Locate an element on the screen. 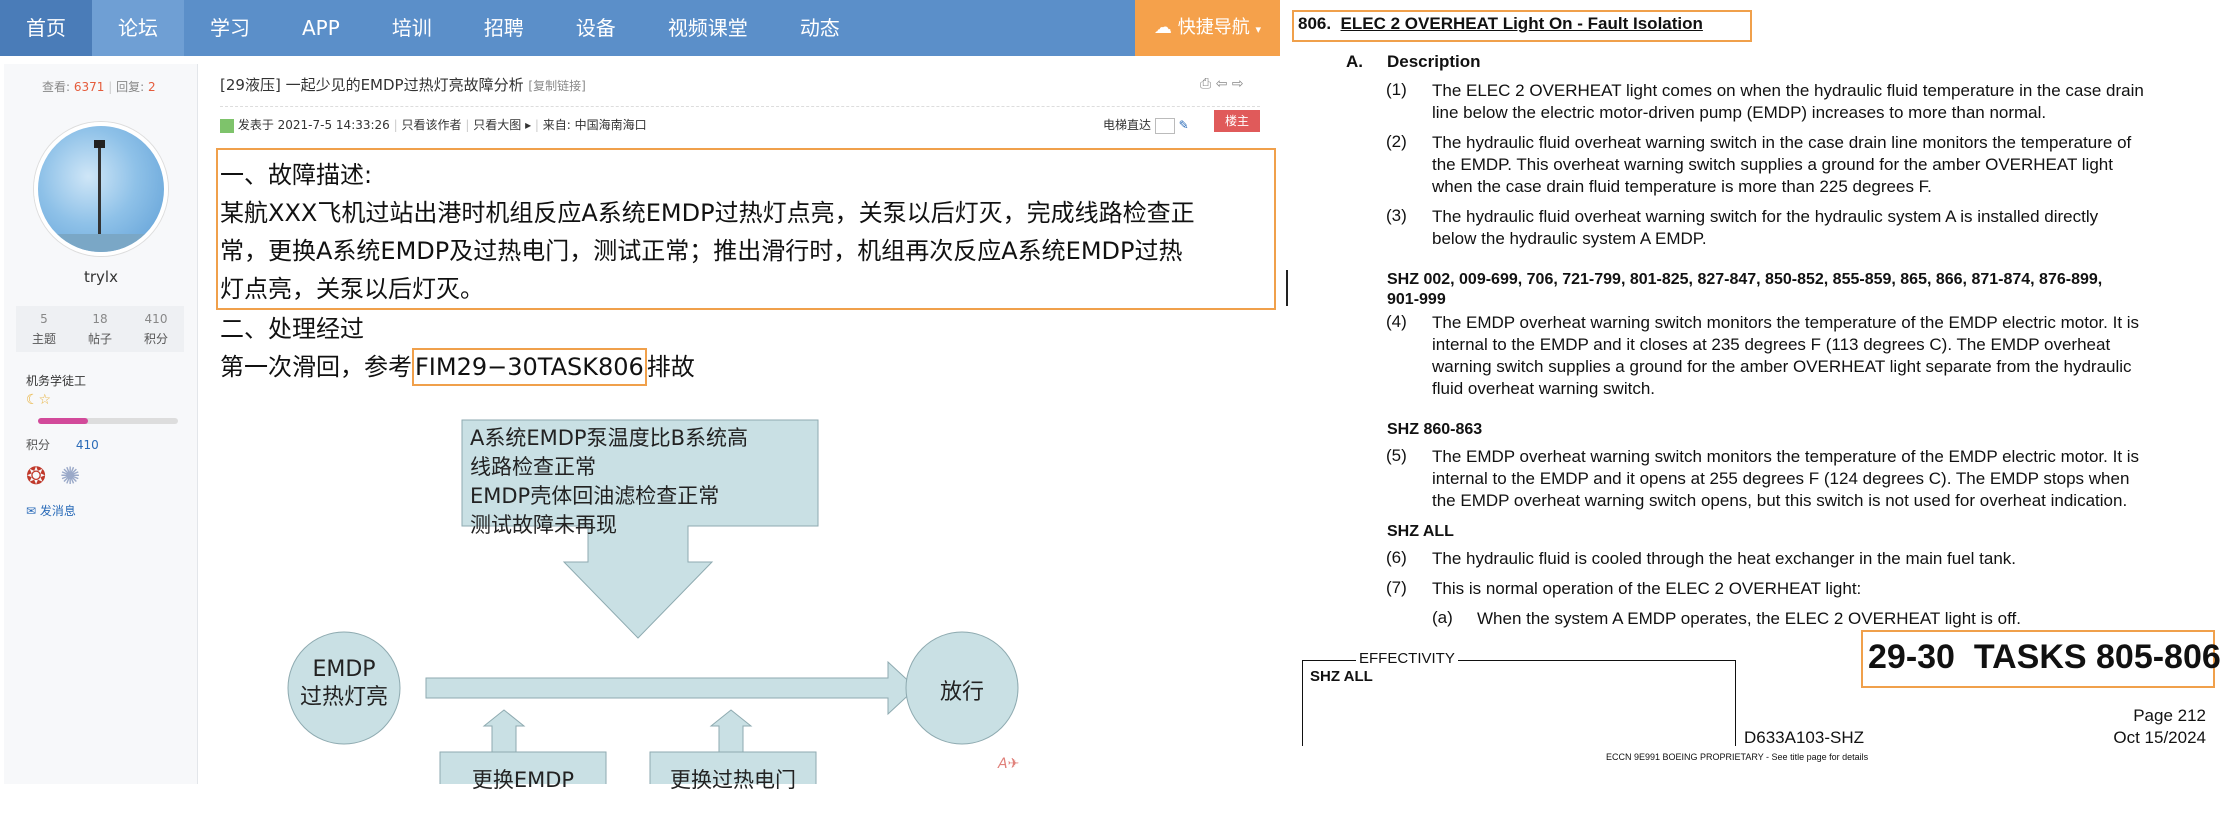 Image resolution: width=2234 pixels, height=820 pixels. top-nav: 首页 论坛 学习 APP 培训 招聘 设备 视频课堂 动态 is located at coordinates (640, 28).